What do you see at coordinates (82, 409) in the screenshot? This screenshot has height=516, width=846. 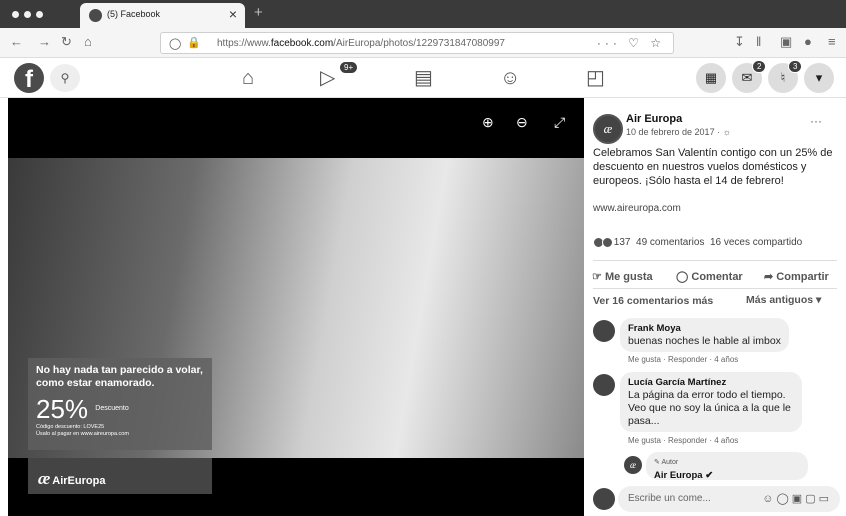 I see `promo-percent: 25% Descuento` at bounding box center [82, 409].